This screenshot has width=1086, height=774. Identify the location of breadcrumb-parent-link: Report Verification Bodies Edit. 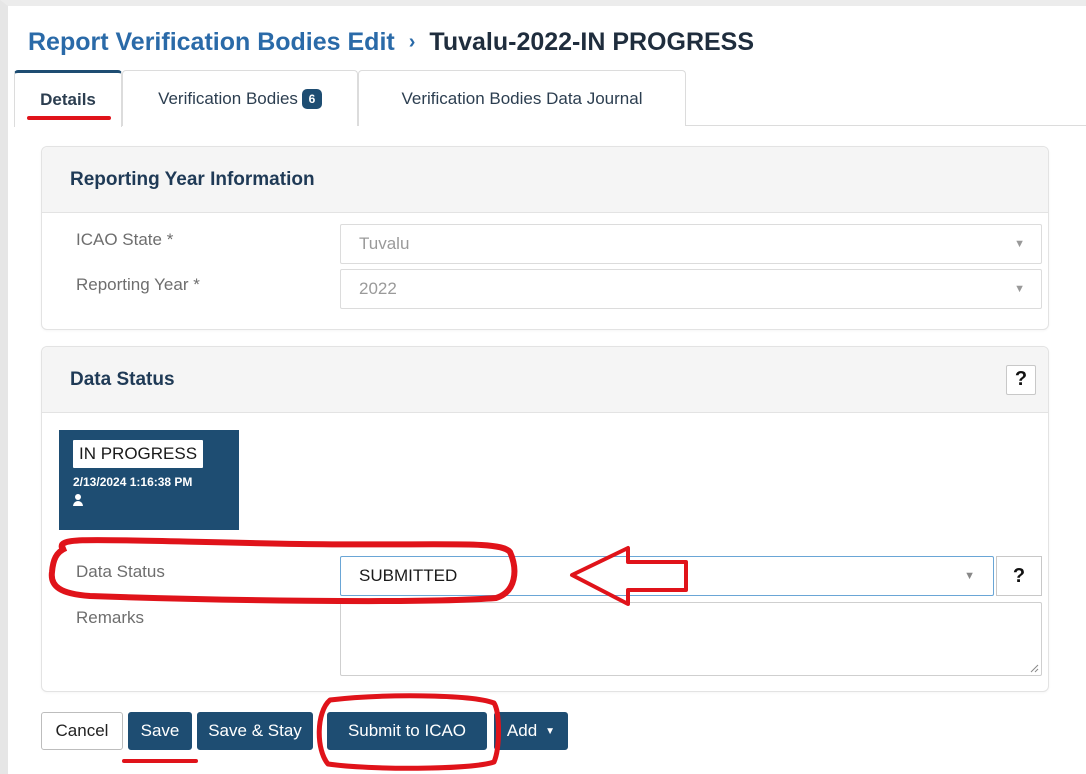
(211, 42).